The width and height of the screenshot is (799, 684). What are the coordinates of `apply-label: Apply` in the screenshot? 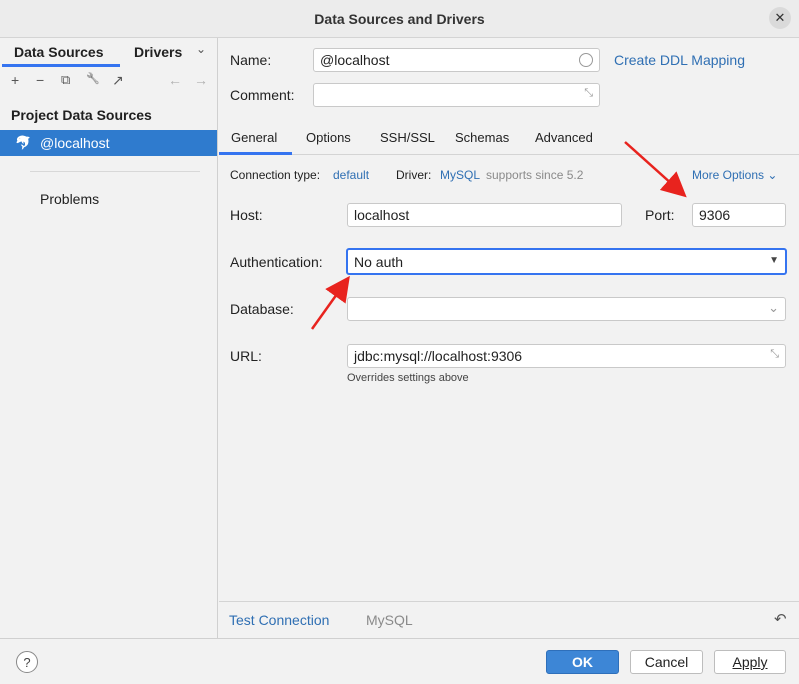 It's located at (750, 662).